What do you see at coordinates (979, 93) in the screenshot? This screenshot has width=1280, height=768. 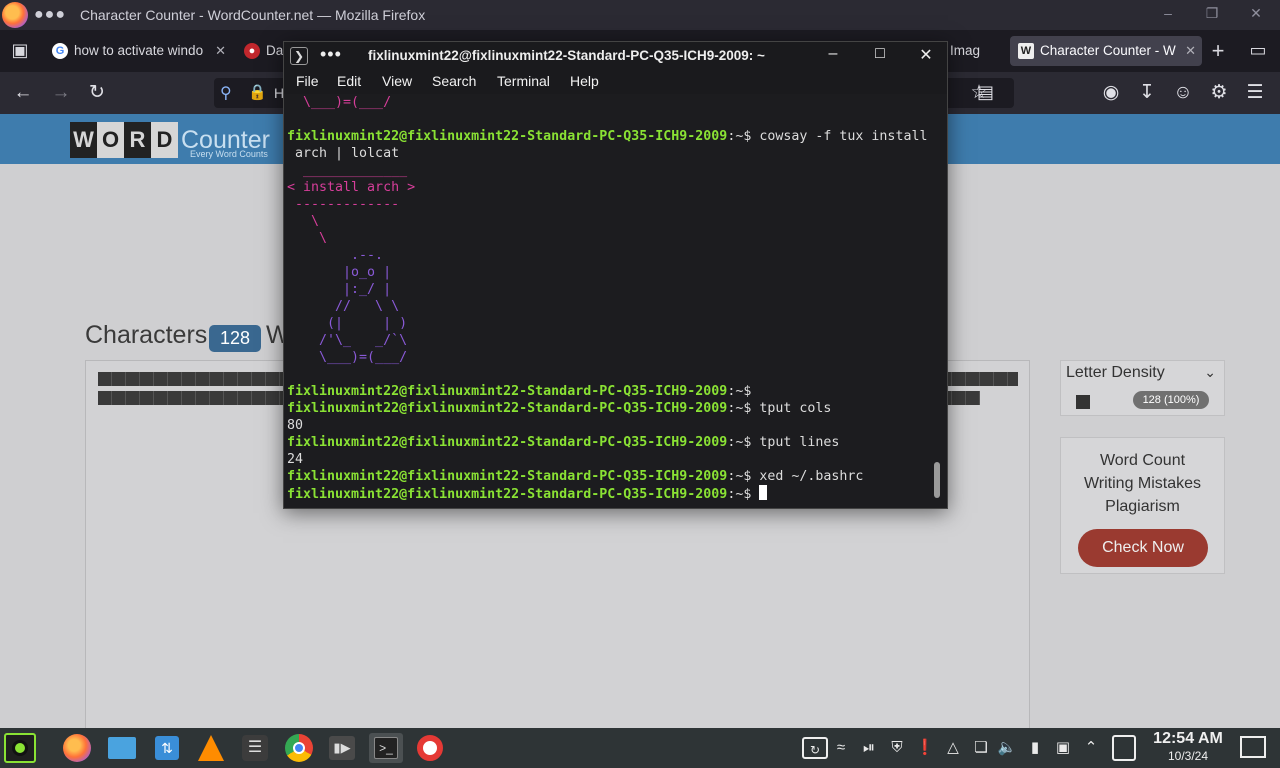 I see `bookmark-star-icon: ☆` at bounding box center [979, 93].